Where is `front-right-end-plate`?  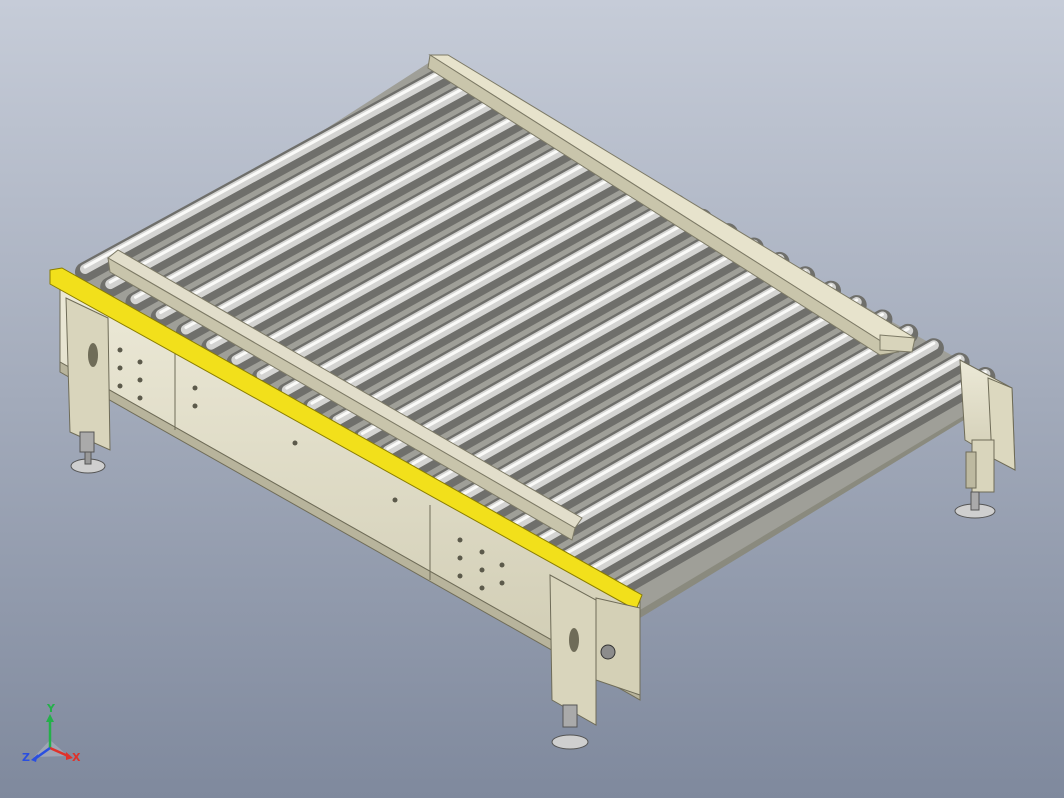
front-right-end-plate is located at coordinates (618, 646).